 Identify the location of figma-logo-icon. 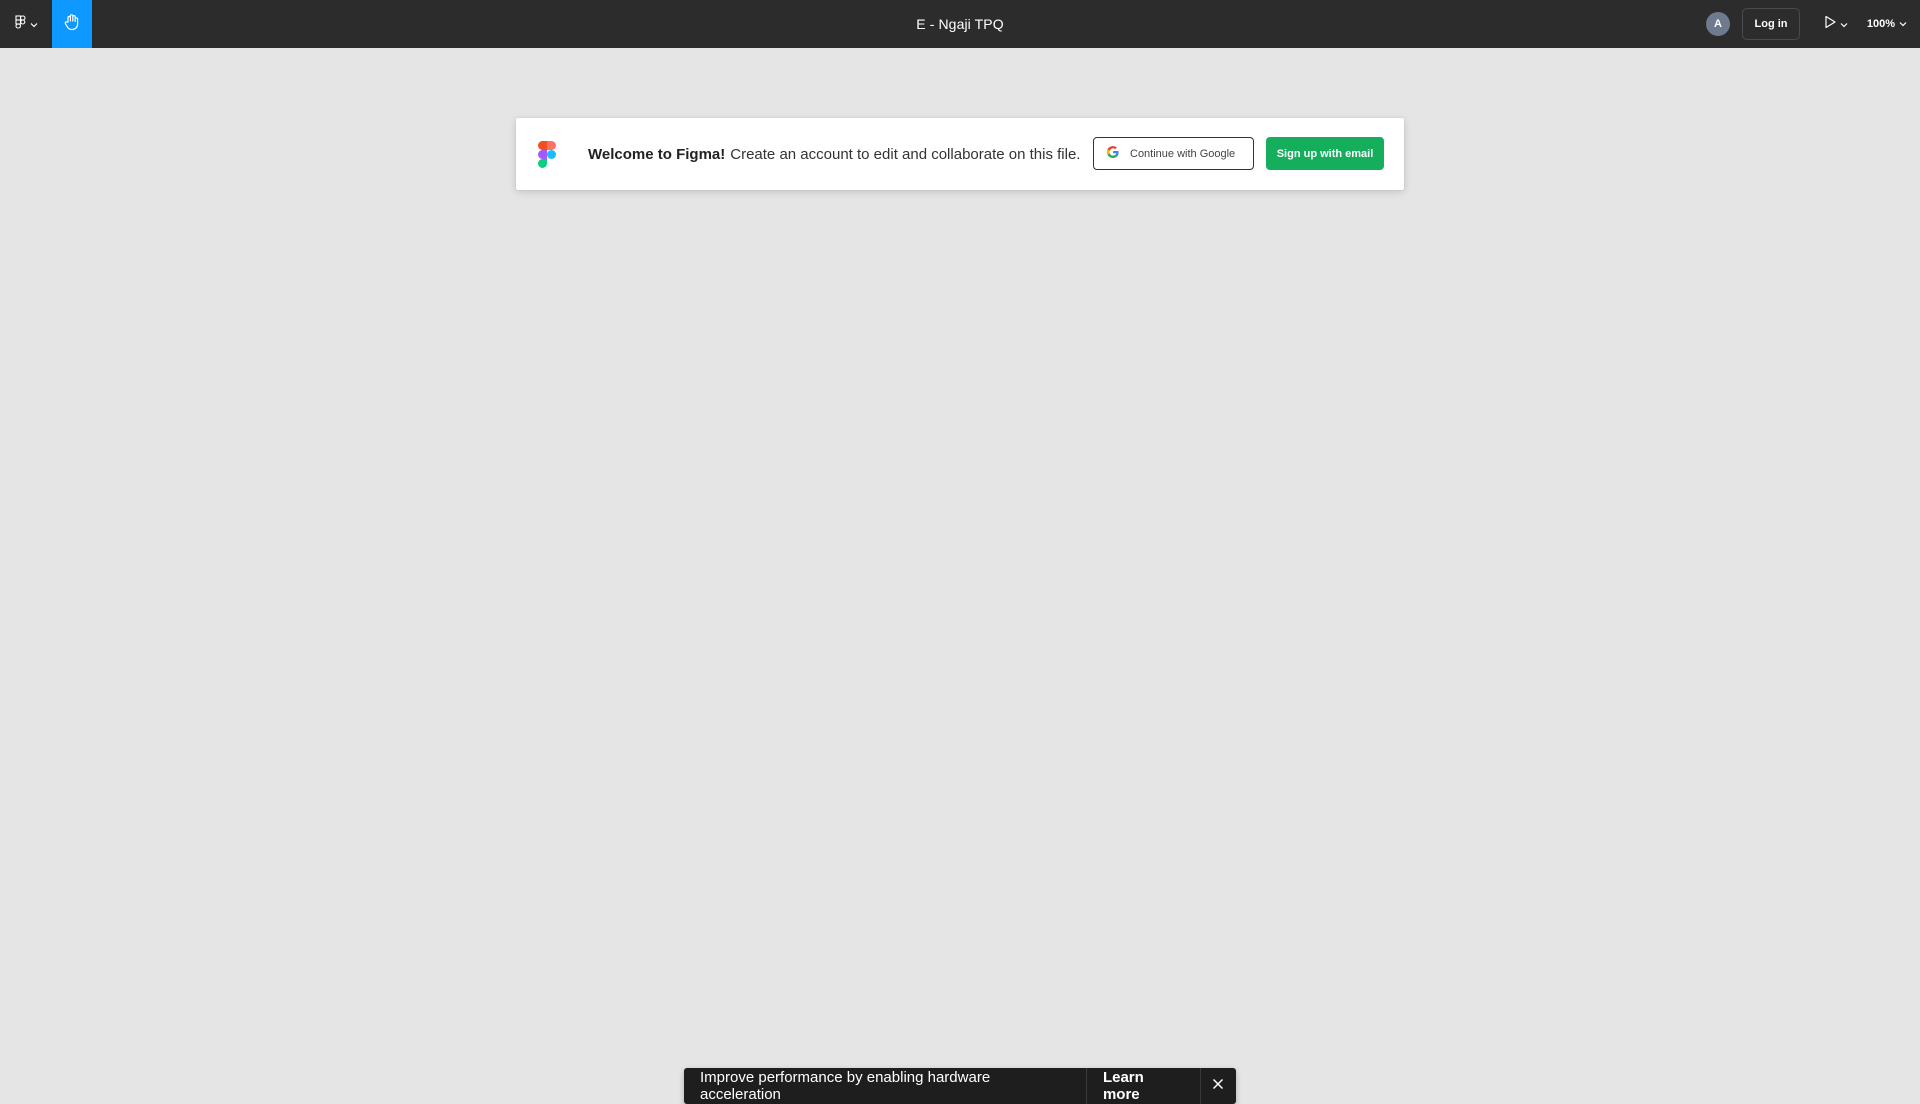
(547, 154).